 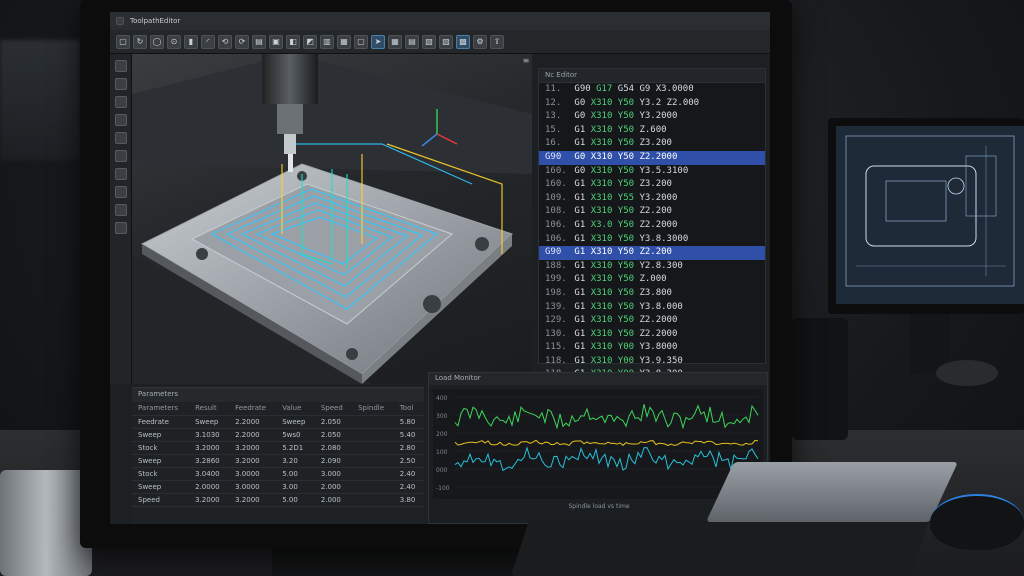 What do you see at coordinates (278, 461) in the screenshot?
I see `table-row: Sweep 3.2860 3.2000 3.20 2.090 2.50` at bounding box center [278, 461].